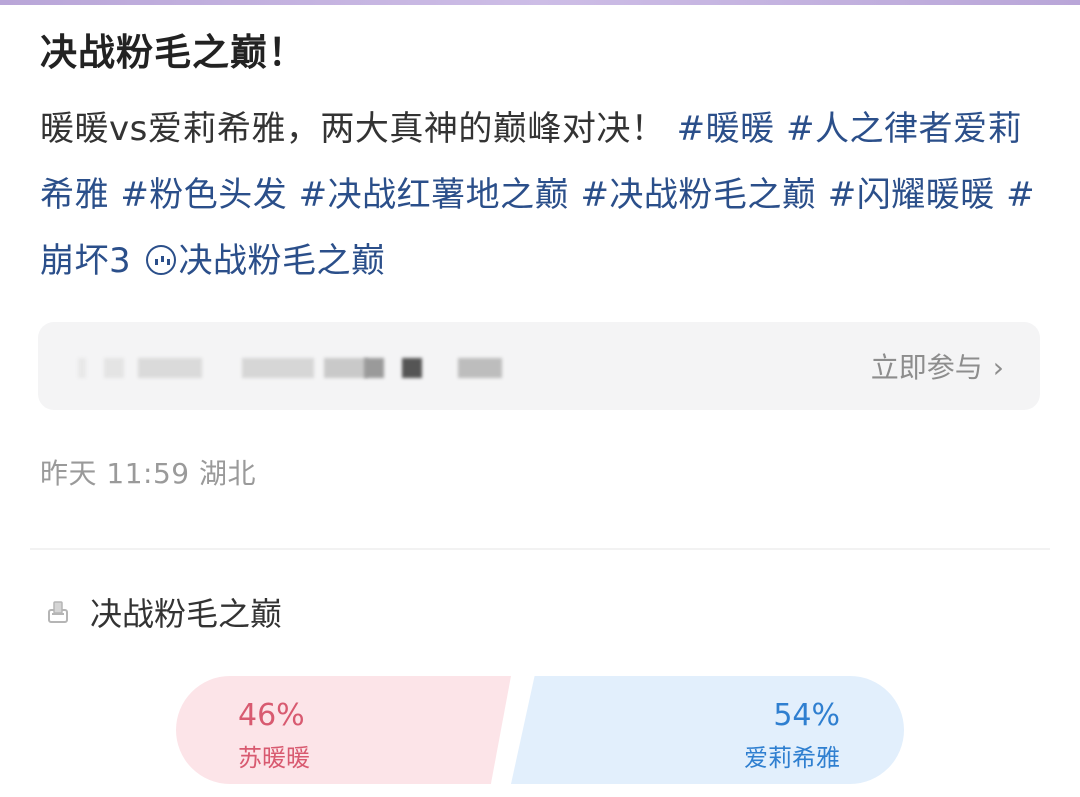 This screenshot has height=797, width=1080. Describe the element at coordinates (343, 730) in the screenshot. I see `vote-option-sunuannuan: 46% 苏暖暖` at that location.